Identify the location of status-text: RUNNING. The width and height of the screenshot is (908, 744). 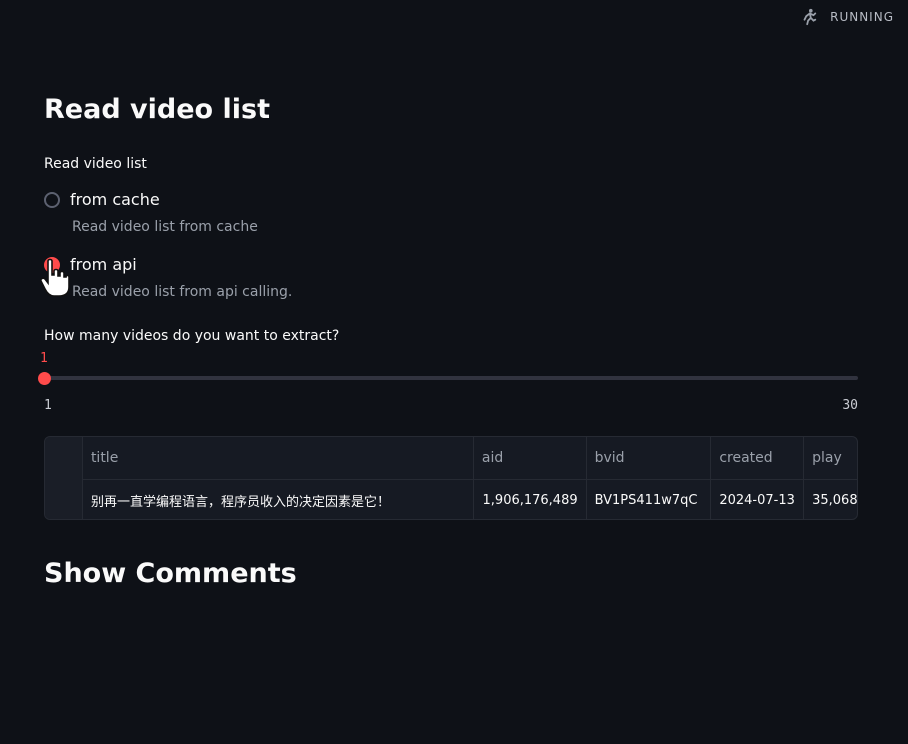
(862, 17).